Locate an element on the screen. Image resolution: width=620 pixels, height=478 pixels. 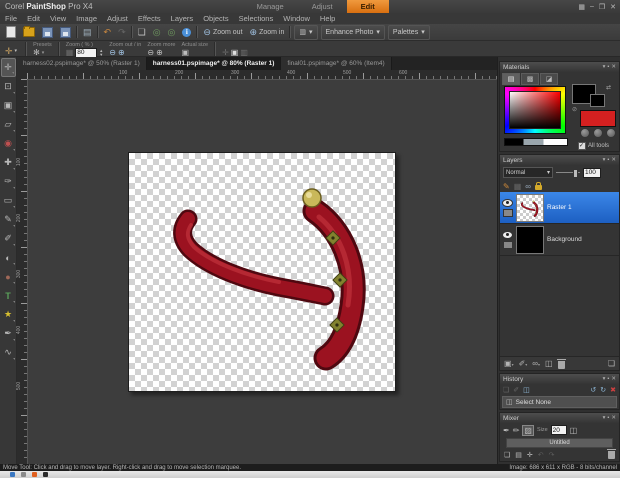
restore-button: ❐ is located at coordinates (602, 7).